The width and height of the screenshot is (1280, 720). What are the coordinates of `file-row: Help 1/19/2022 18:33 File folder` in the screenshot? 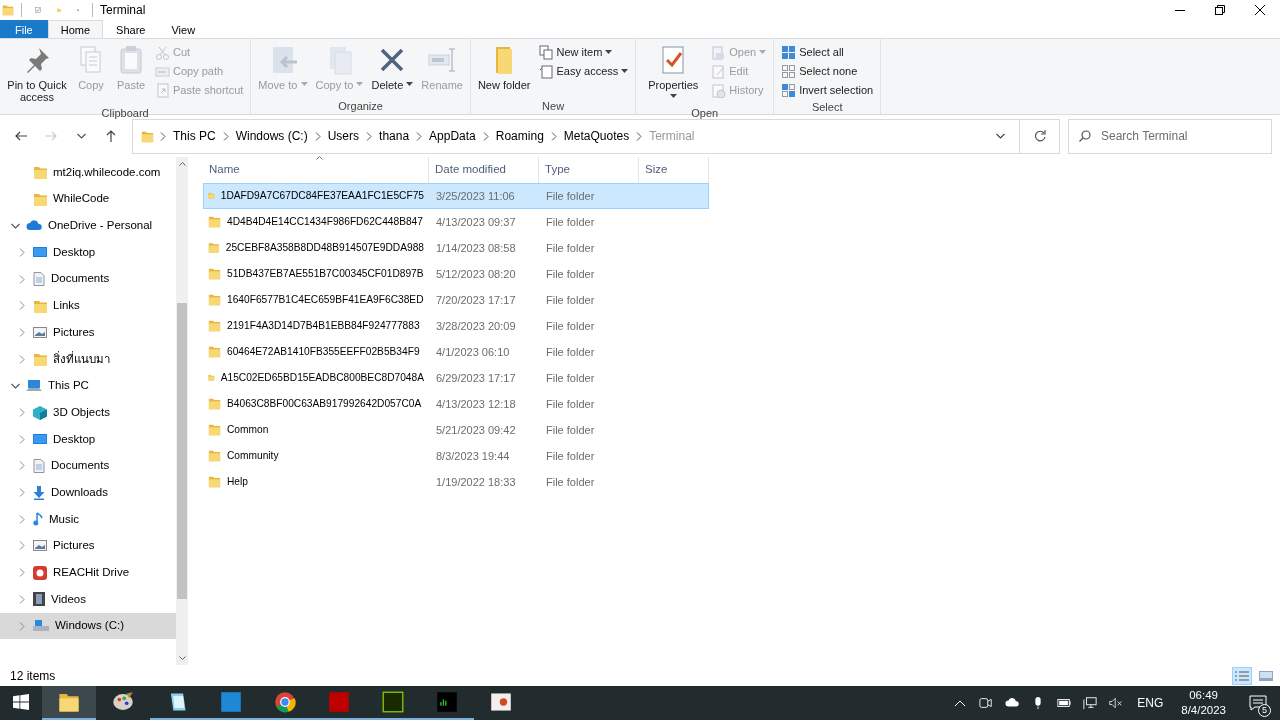 It's located at (456, 482).